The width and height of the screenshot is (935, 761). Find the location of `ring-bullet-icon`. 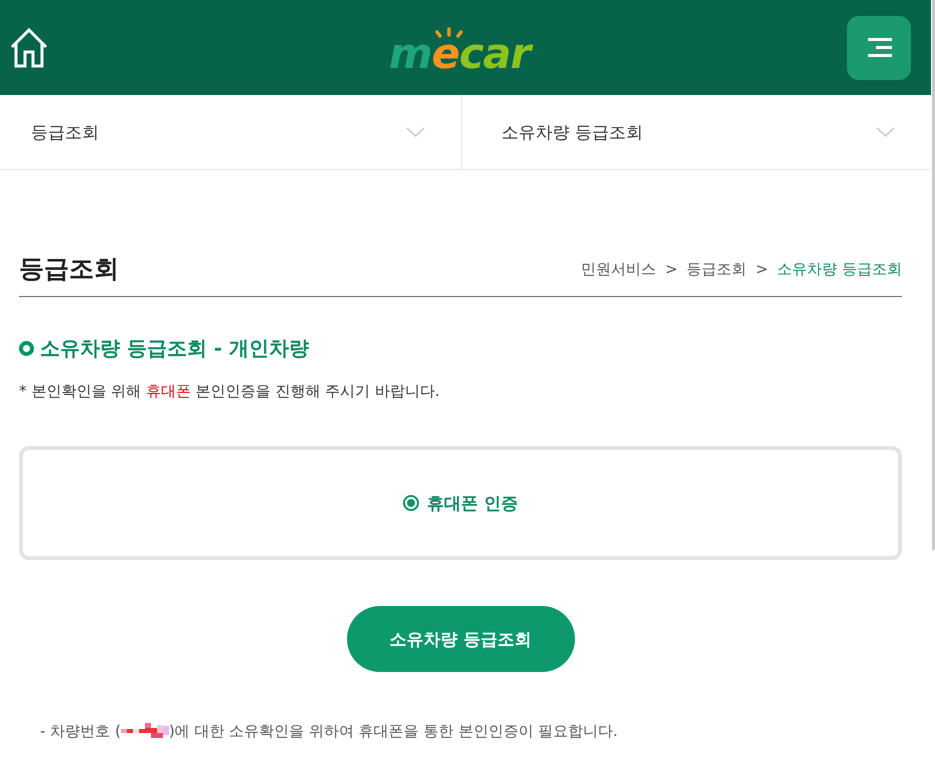

ring-bullet-icon is located at coordinates (26, 348).